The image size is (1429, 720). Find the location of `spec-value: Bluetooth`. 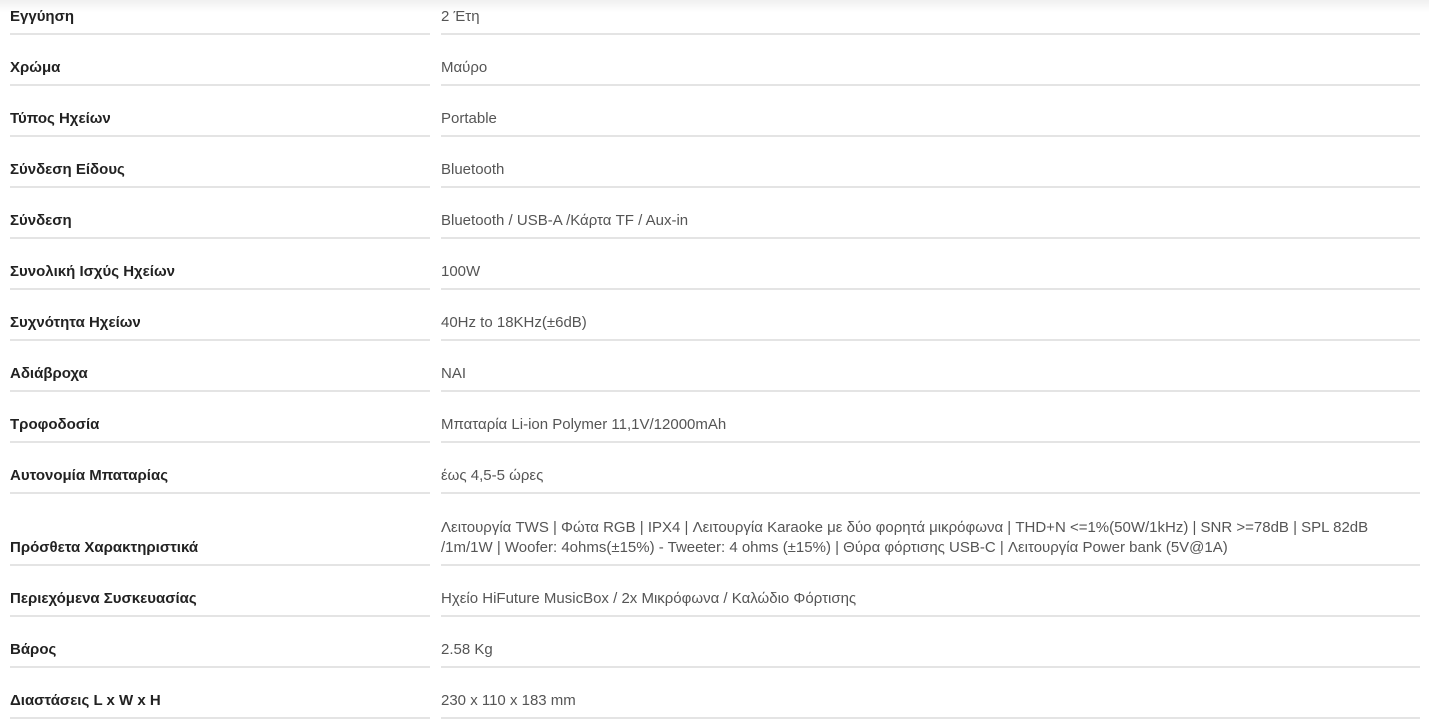

spec-value: Bluetooth is located at coordinates (930, 162).